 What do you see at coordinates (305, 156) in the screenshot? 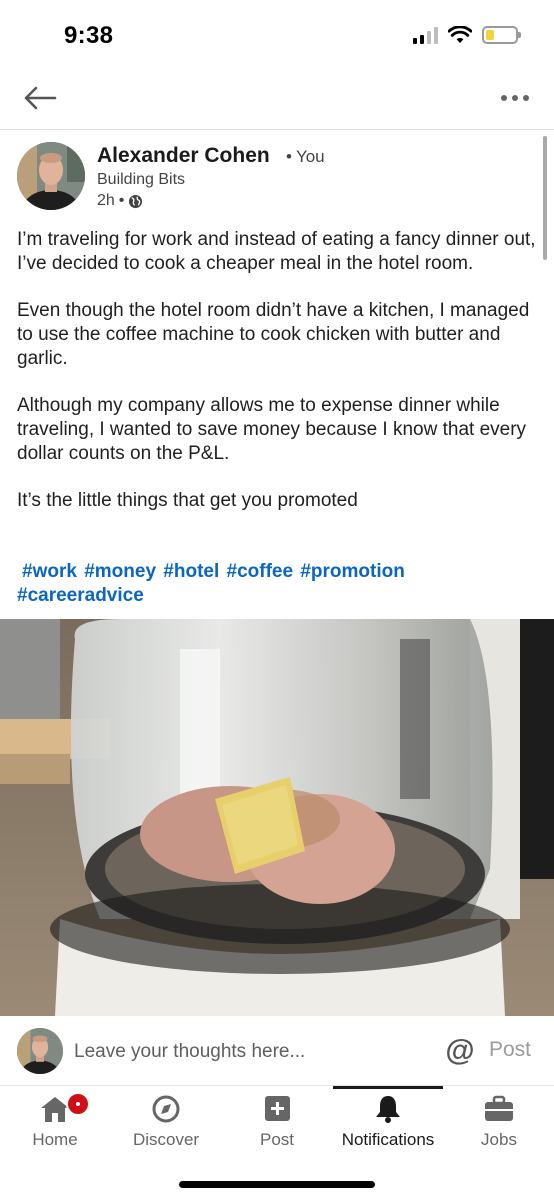
I see `author-degree: • You` at bounding box center [305, 156].